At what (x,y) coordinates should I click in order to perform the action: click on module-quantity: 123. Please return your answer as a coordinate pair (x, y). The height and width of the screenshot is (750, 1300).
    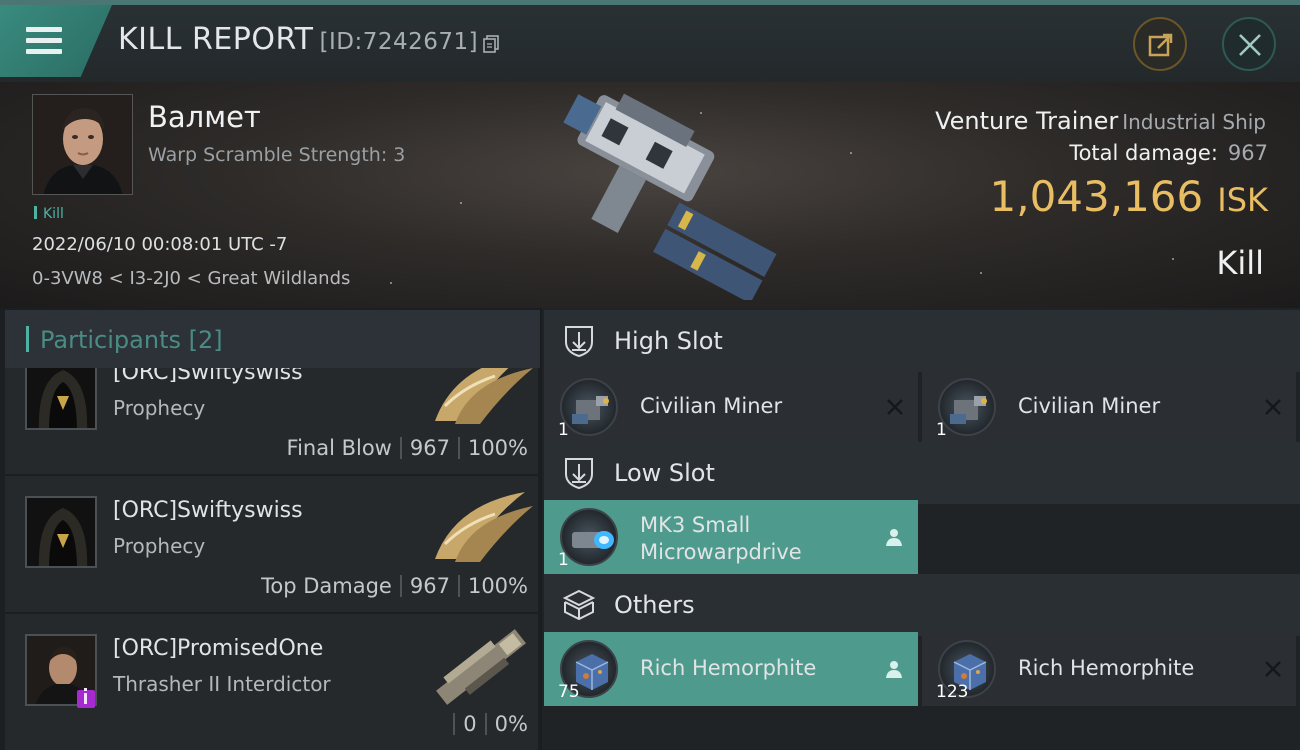
    Looking at the image, I should click on (952, 692).